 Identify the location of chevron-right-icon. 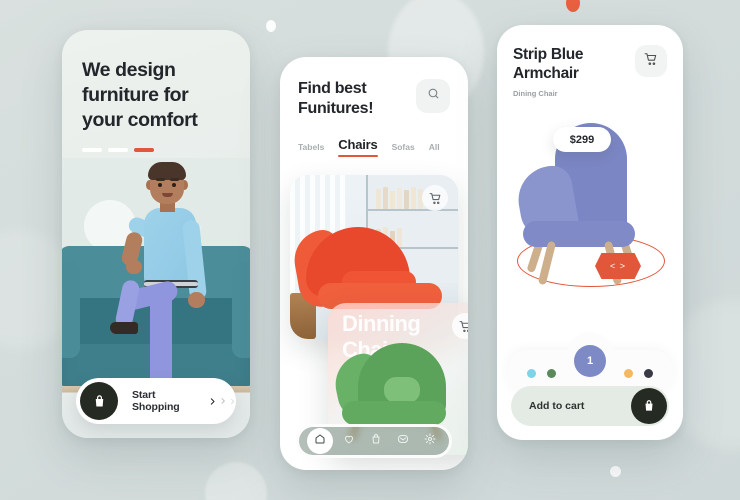
(222, 401).